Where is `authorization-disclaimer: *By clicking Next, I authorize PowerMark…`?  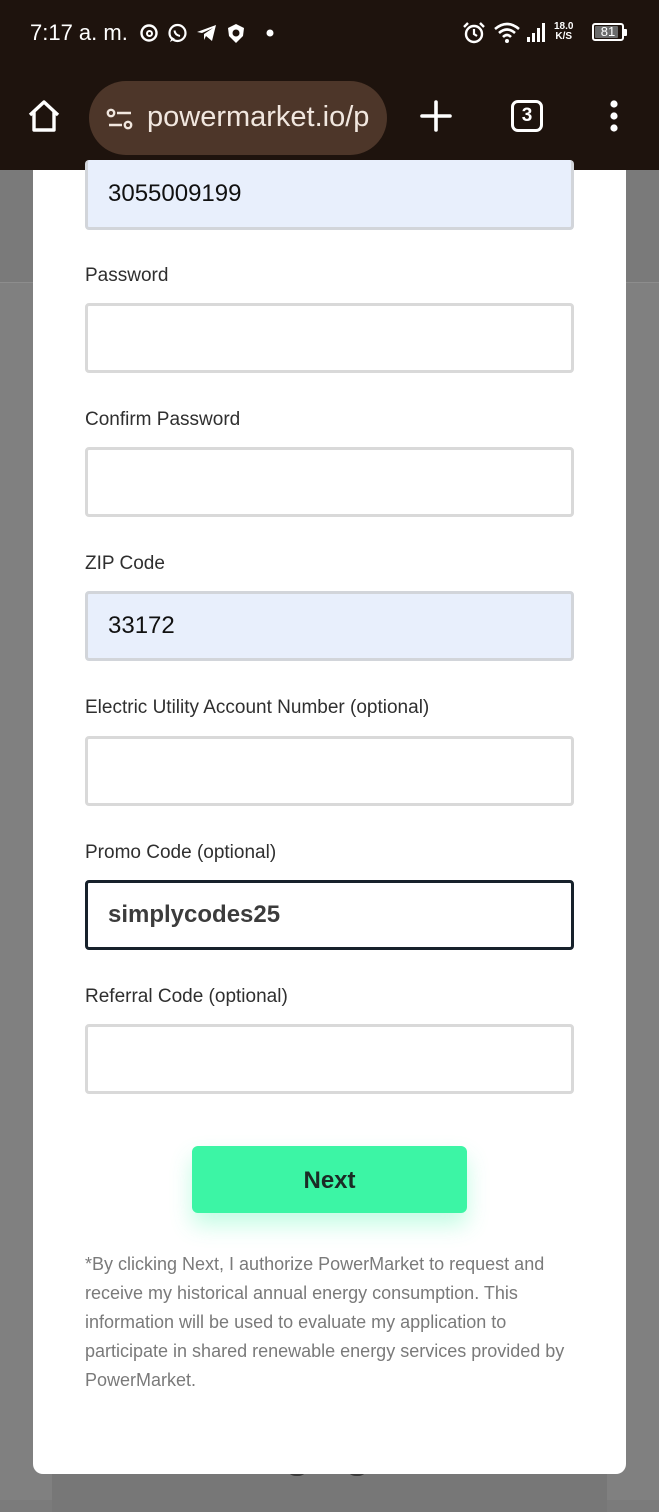
authorization-disclaimer: *By clicking Next, I authorize PowerMark… is located at coordinates (325, 1322).